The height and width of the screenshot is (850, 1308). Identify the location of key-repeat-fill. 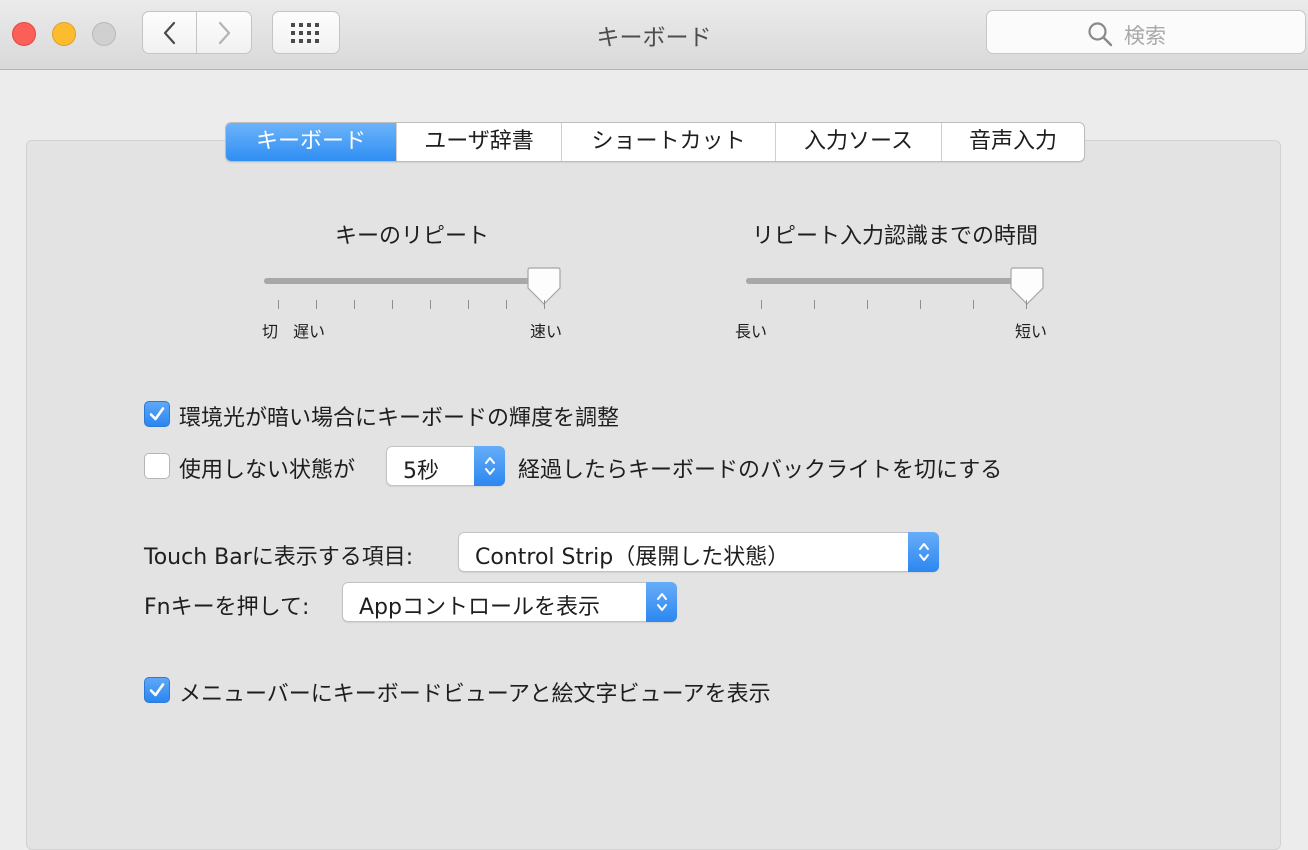
(404, 281).